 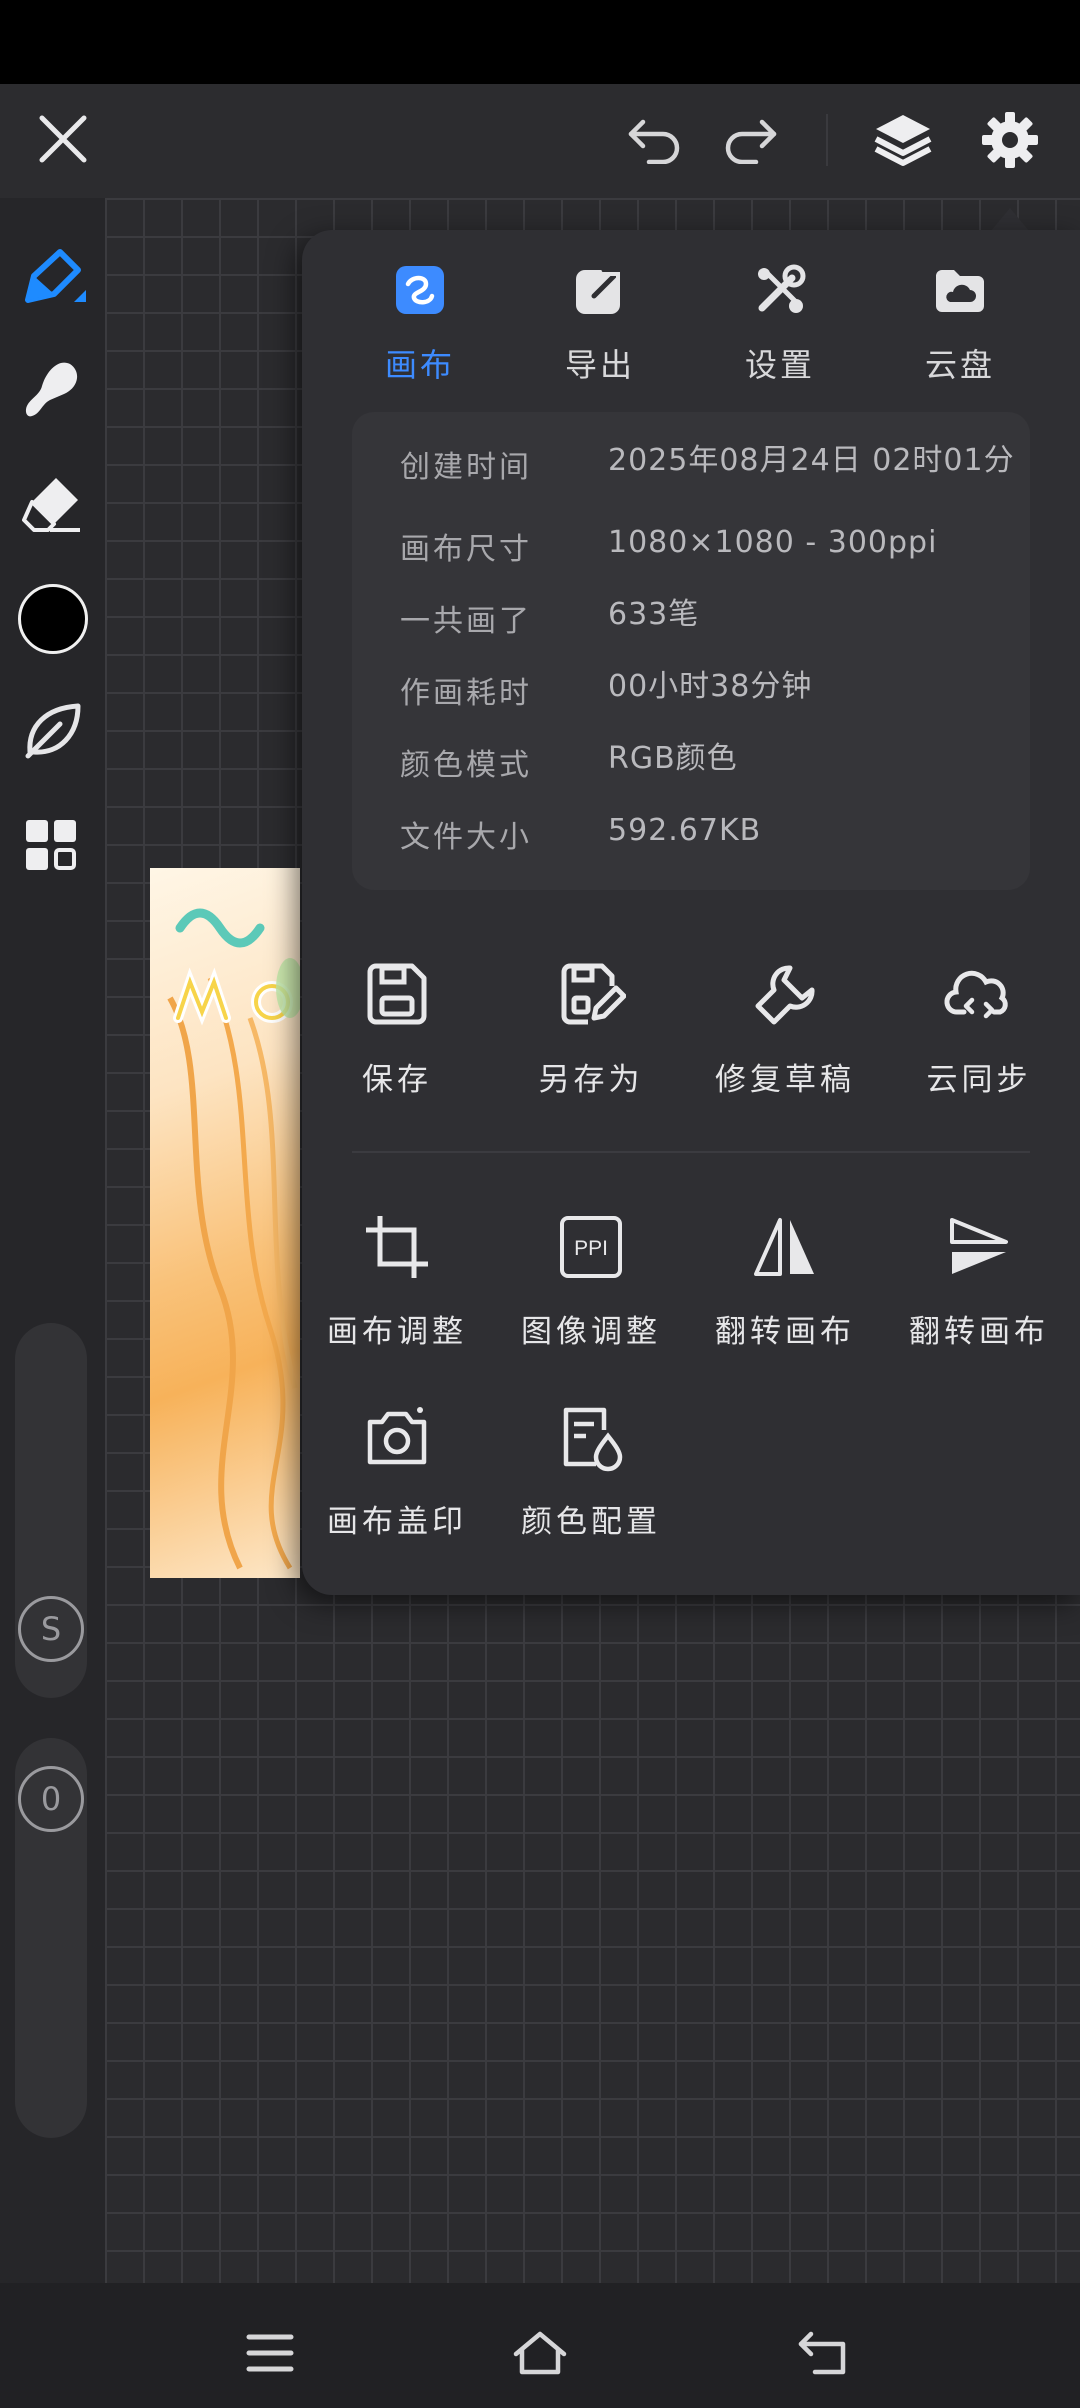 I want to click on image-adjust-button: PPI 图像调整, so click(x=591, y=1281).